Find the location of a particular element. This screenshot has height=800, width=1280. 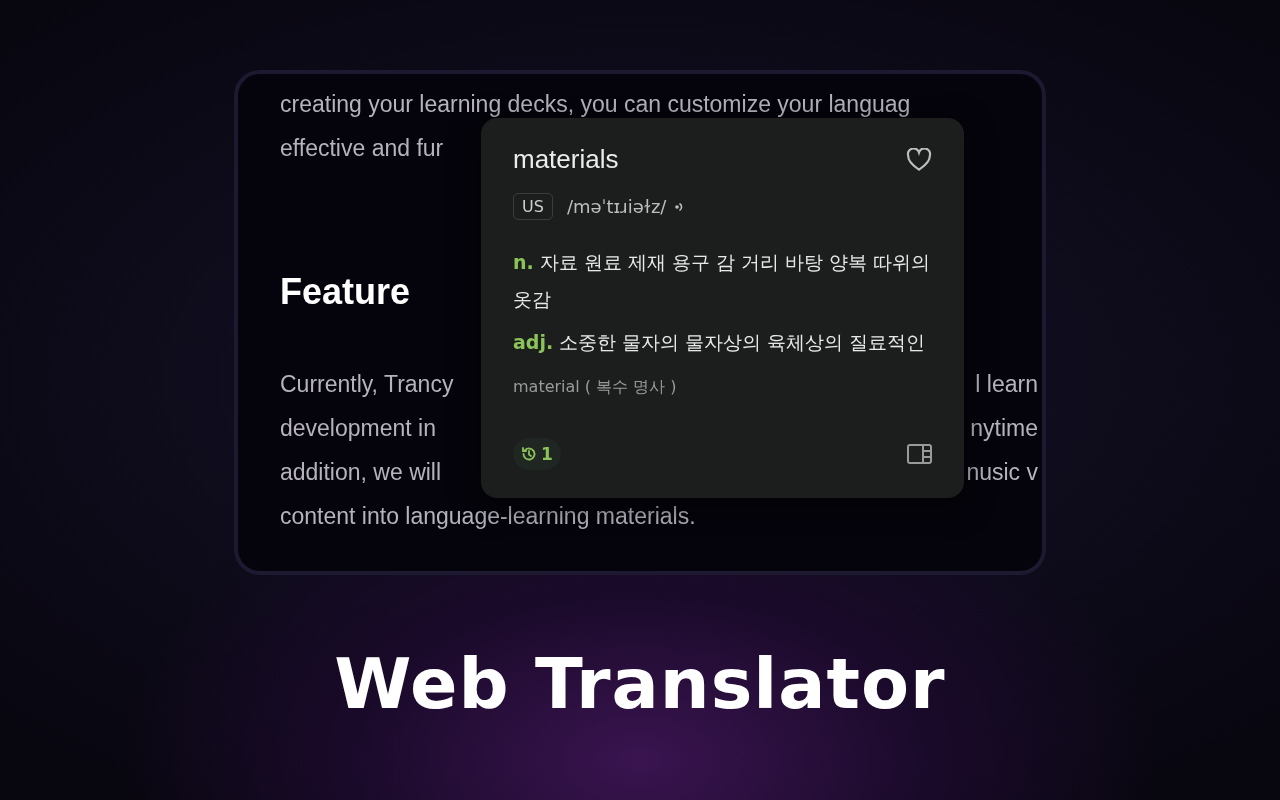

region-tag: US is located at coordinates (533, 206).